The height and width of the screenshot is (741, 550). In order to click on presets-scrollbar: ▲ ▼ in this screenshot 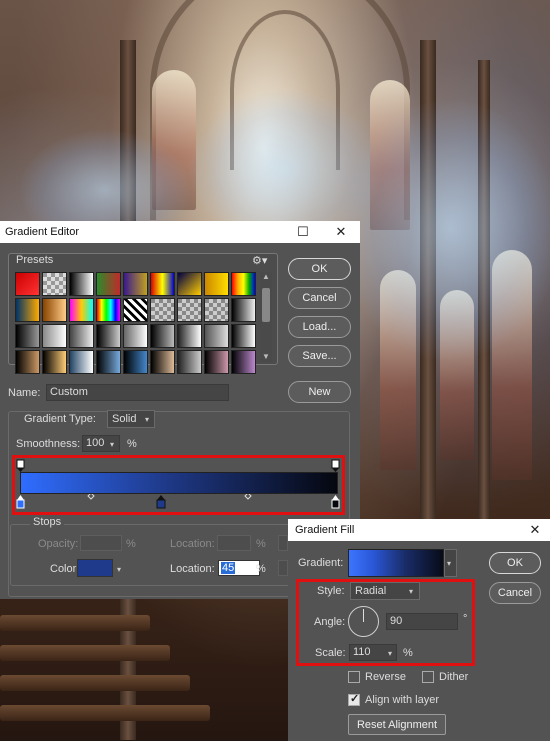, I will do `click(266, 317)`.